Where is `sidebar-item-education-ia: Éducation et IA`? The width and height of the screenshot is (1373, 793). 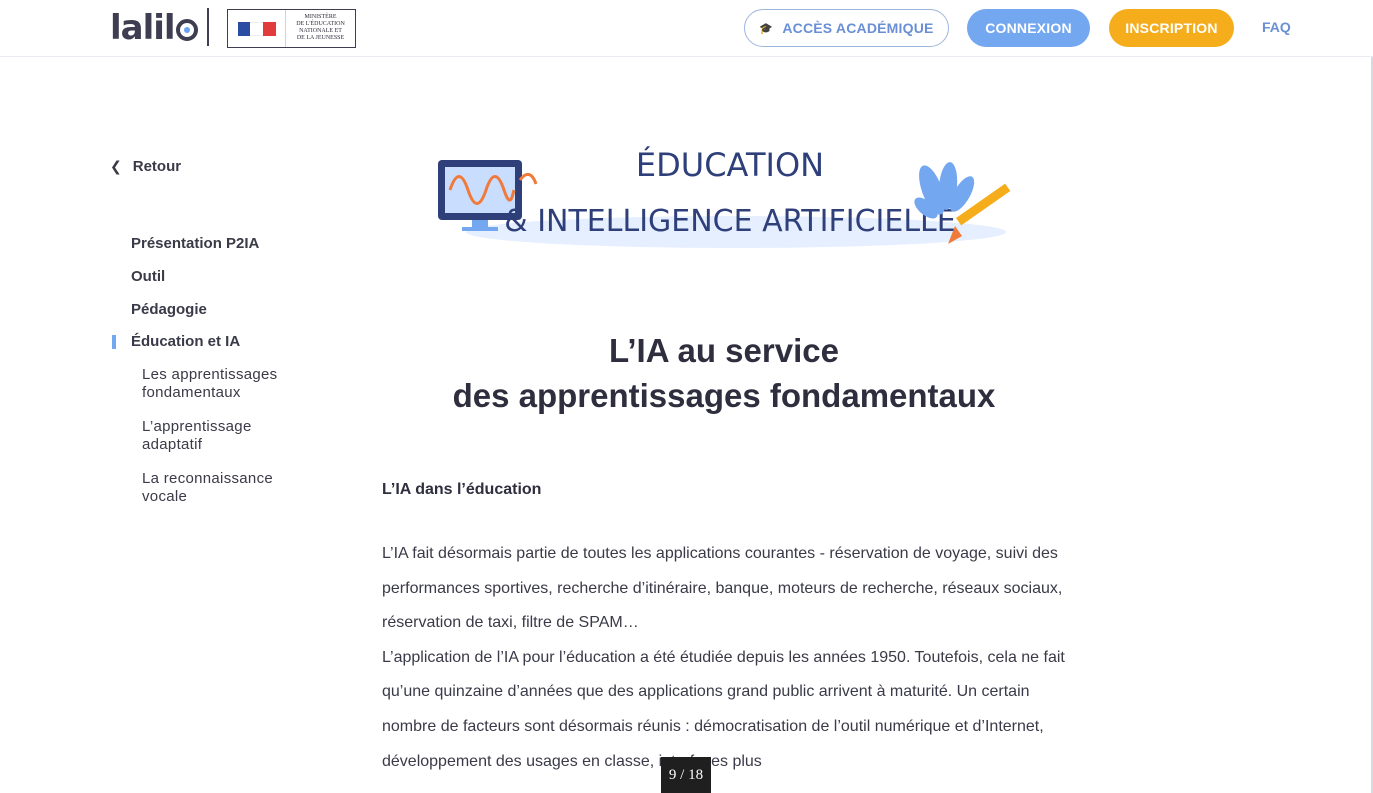 sidebar-item-education-ia: Éducation et IA is located at coordinates (185, 341).